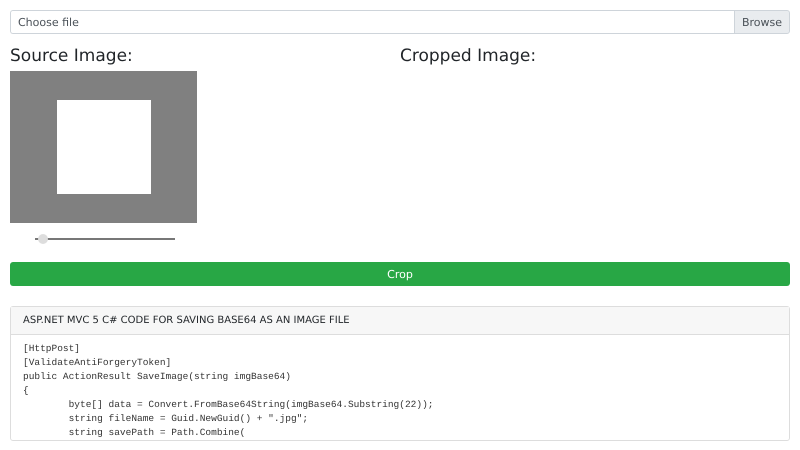 The width and height of the screenshot is (800, 450). Describe the element at coordinates (469, 56) in the screenshot. I see `cropped-image-heading: Cropped Image:` at that location.